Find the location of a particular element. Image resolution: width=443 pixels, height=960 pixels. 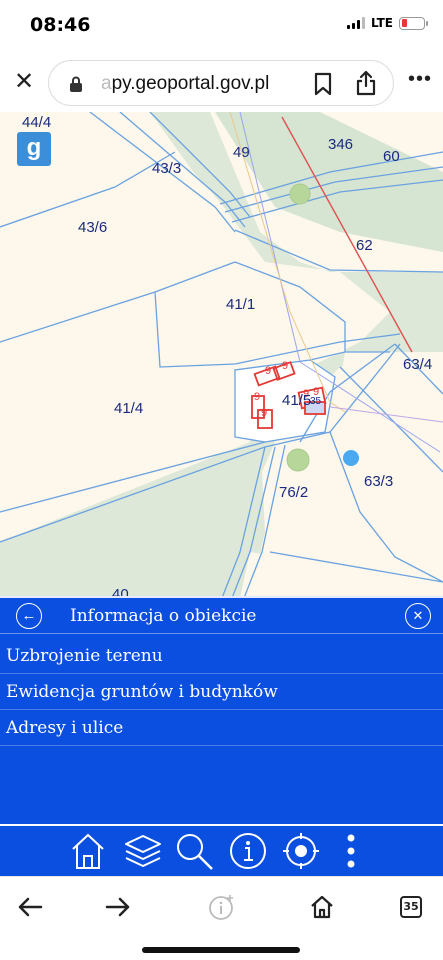

status-bar: 08:46 LTE is located at coordinates (221, 26).